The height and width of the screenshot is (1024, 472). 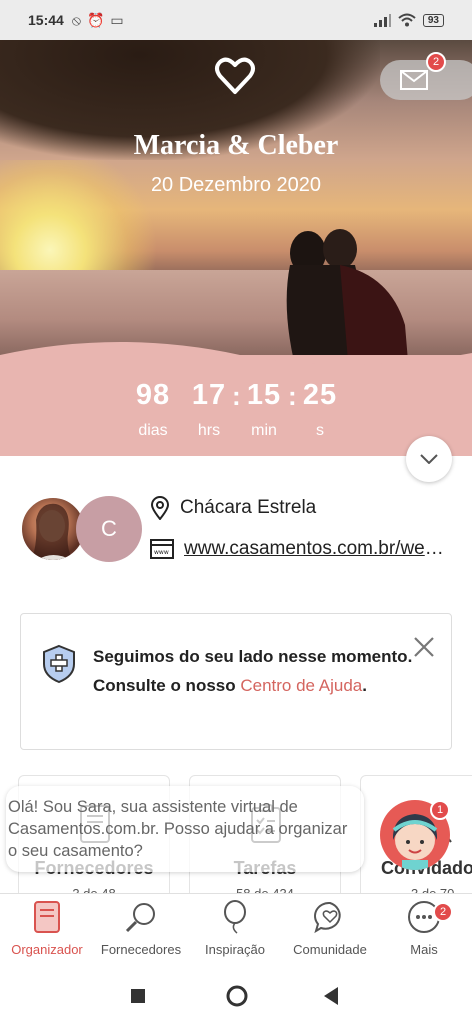 What do you see at coordinates (117, 19) in the screenshot?
I see `screen-icon: ▭` at bounding box center [117, 19].